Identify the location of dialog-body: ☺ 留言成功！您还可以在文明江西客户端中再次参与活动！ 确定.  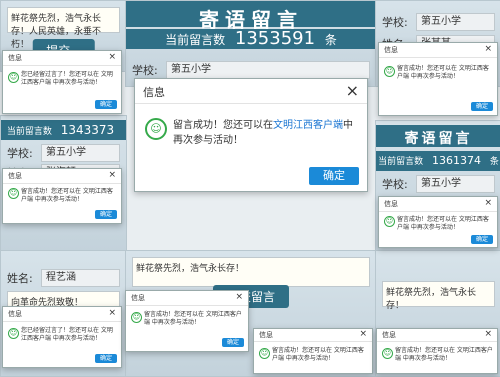
(251, 147).